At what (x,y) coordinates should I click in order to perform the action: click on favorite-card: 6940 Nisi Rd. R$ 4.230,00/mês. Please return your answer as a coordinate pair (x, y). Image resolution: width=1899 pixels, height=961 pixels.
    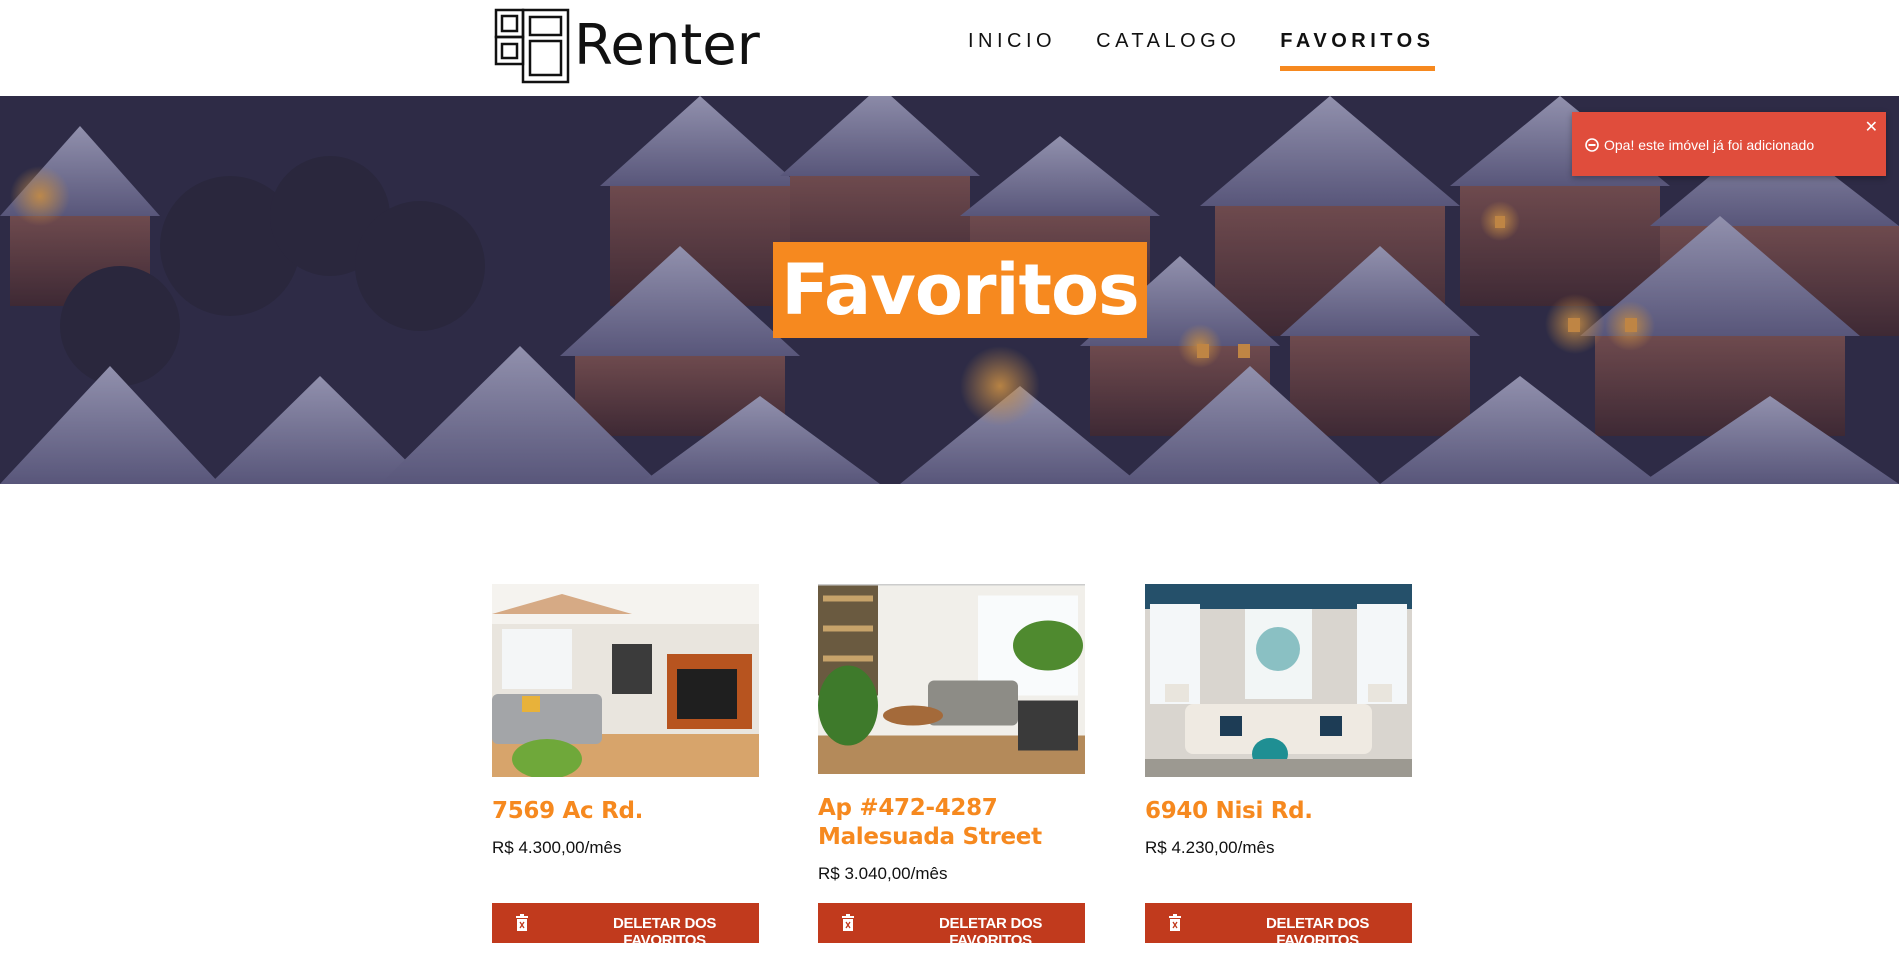
    Looking at the image, I should click on (1278, 721).